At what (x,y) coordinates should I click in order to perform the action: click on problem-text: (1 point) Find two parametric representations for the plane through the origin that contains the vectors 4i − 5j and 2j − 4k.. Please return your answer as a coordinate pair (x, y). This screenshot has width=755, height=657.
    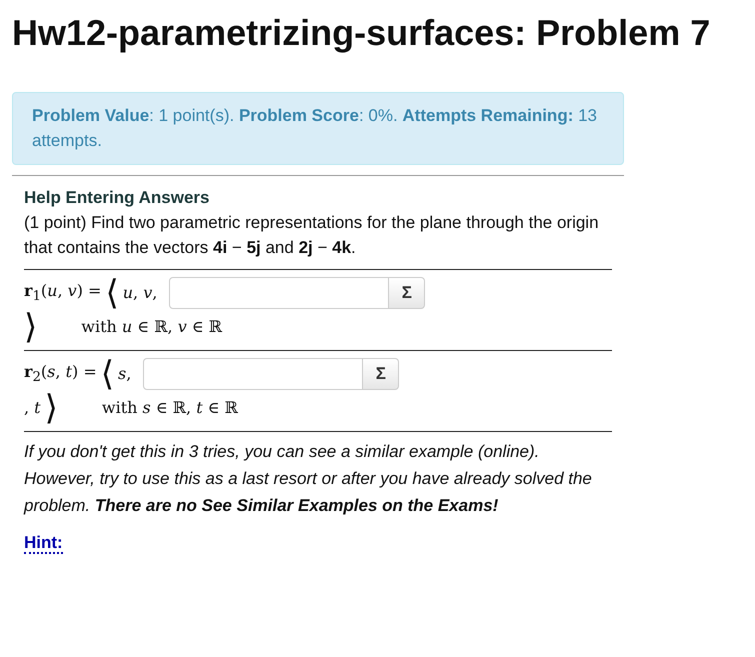
    Looking at the image, I should click on (312, 236).